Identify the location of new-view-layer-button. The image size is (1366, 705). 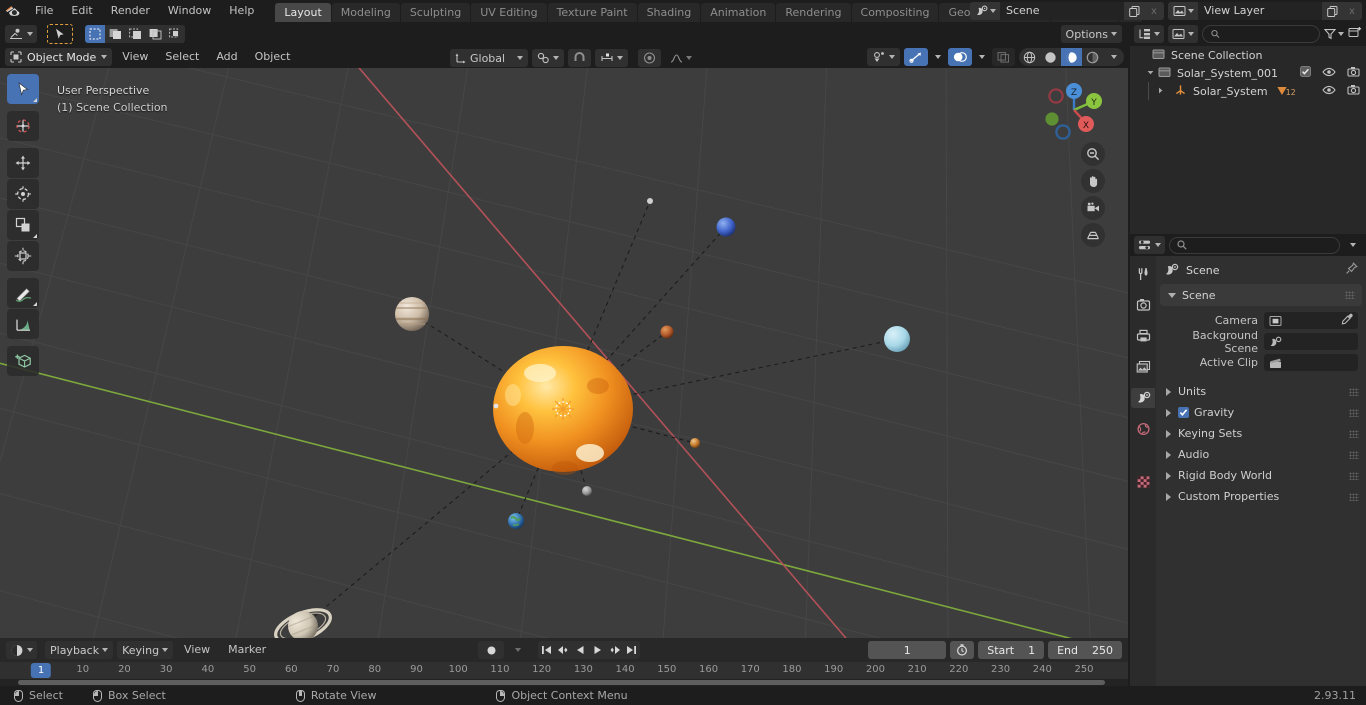
(1332, 11).